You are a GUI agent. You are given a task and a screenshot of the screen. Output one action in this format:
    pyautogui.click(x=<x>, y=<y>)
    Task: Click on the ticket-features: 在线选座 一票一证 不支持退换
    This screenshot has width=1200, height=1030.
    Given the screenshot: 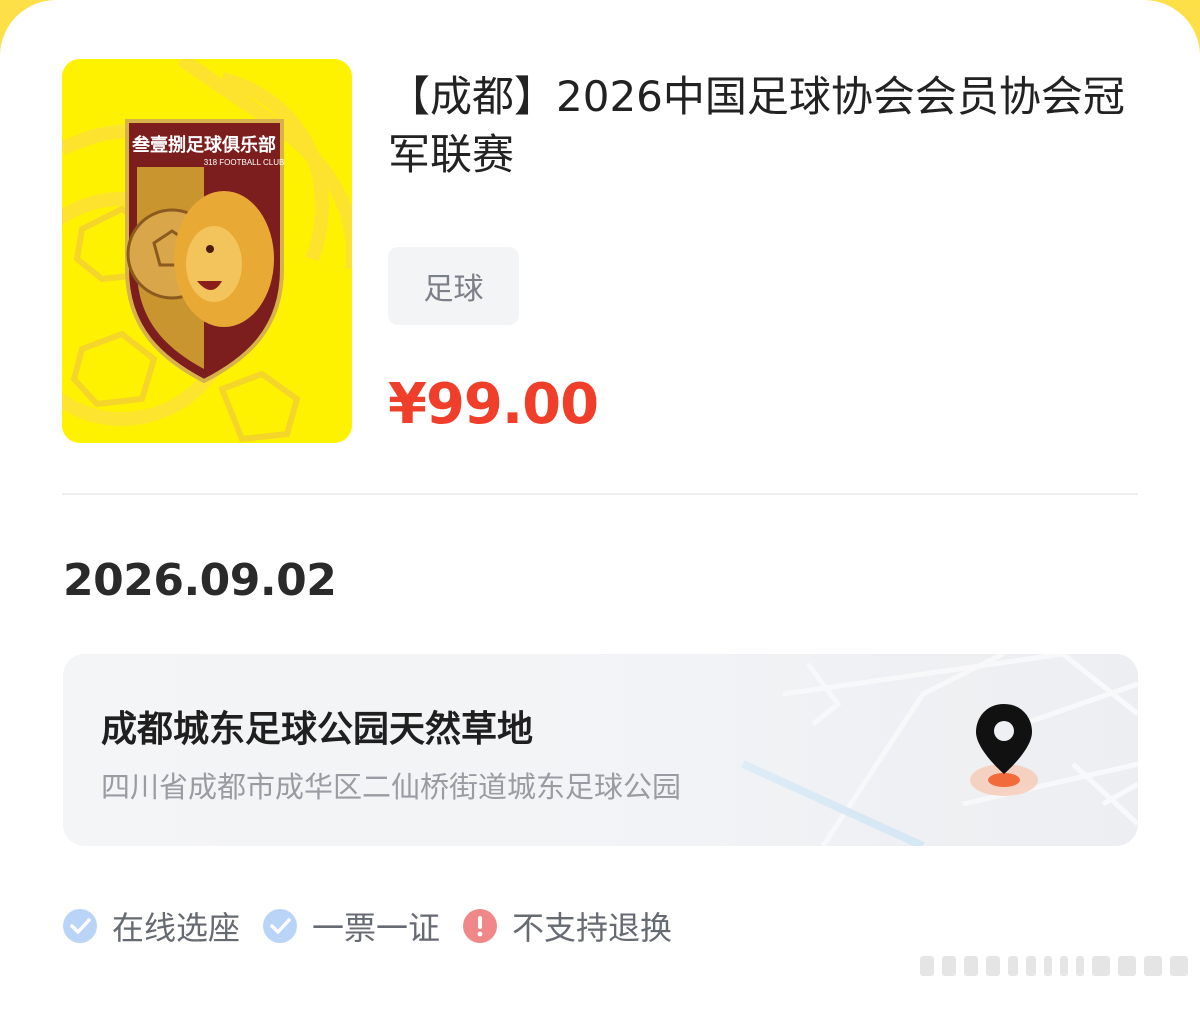 What is the action you would take?
    pyautogui.click(x=378, y=926)
    